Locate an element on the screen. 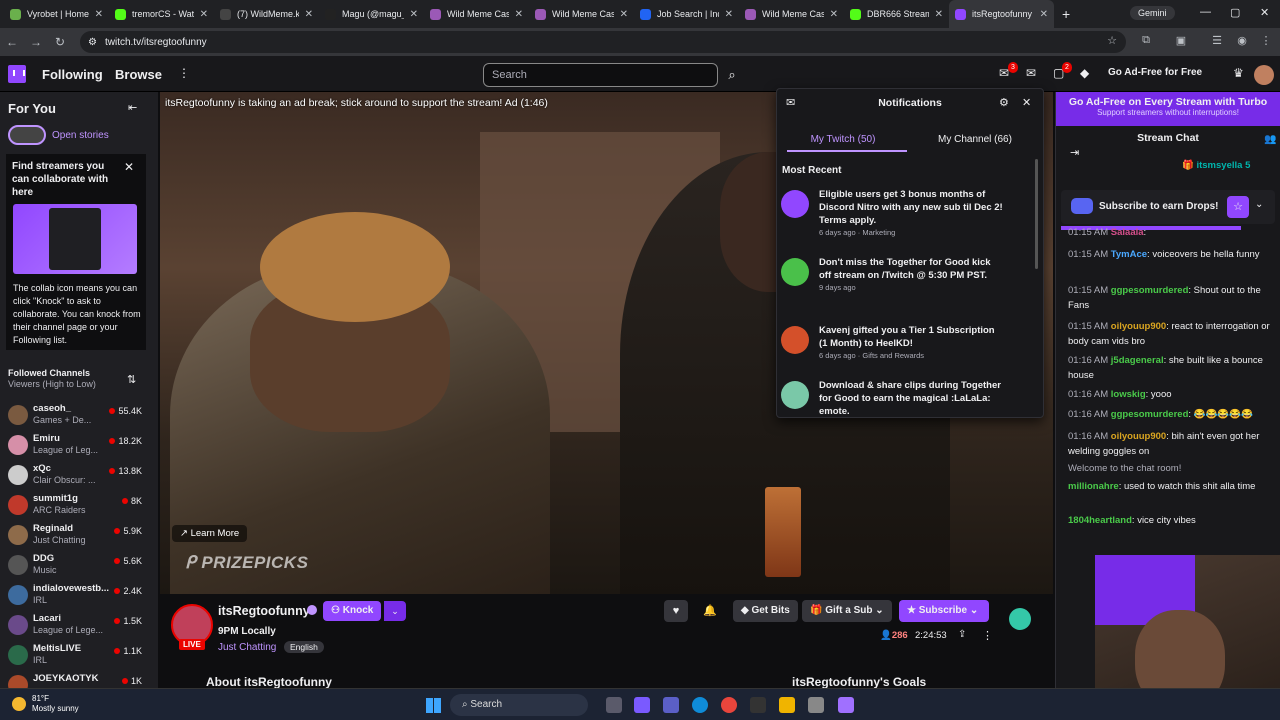 This screenshot has height=720, width=1280. chrome-icon is located at coordinates (729, 705).